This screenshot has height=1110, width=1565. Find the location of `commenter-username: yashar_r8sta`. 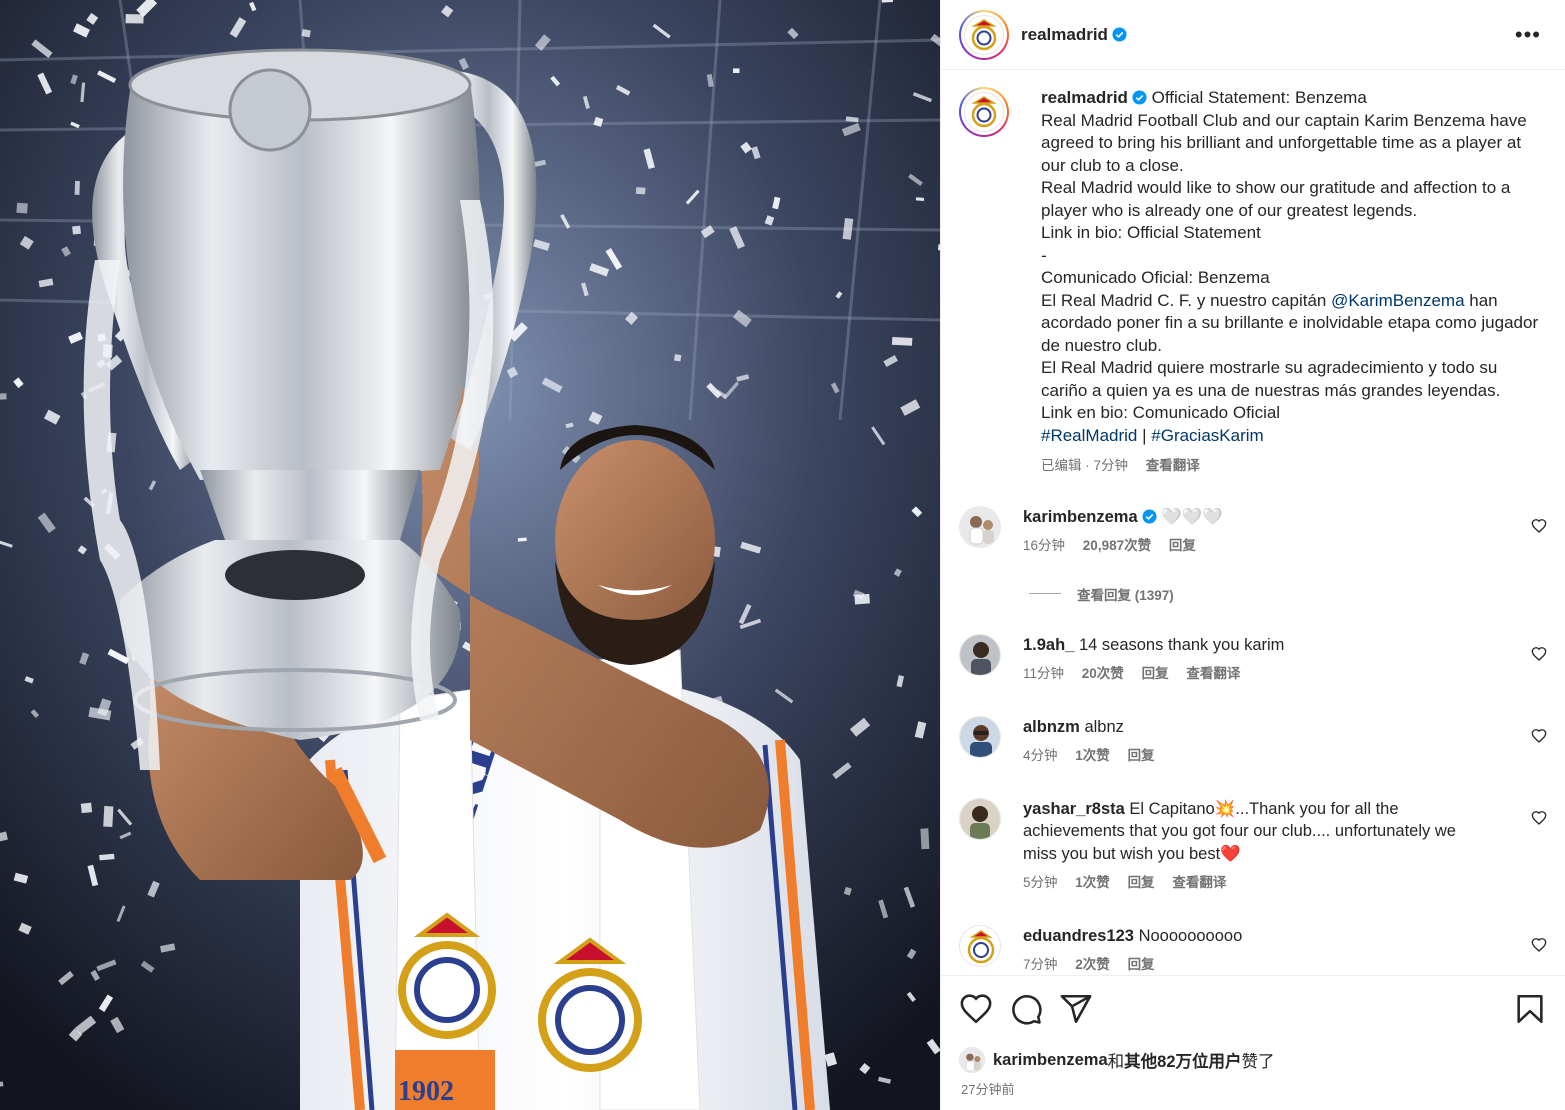

commenter-username: yashar_r8sta is located at coordinates (1074, 809).